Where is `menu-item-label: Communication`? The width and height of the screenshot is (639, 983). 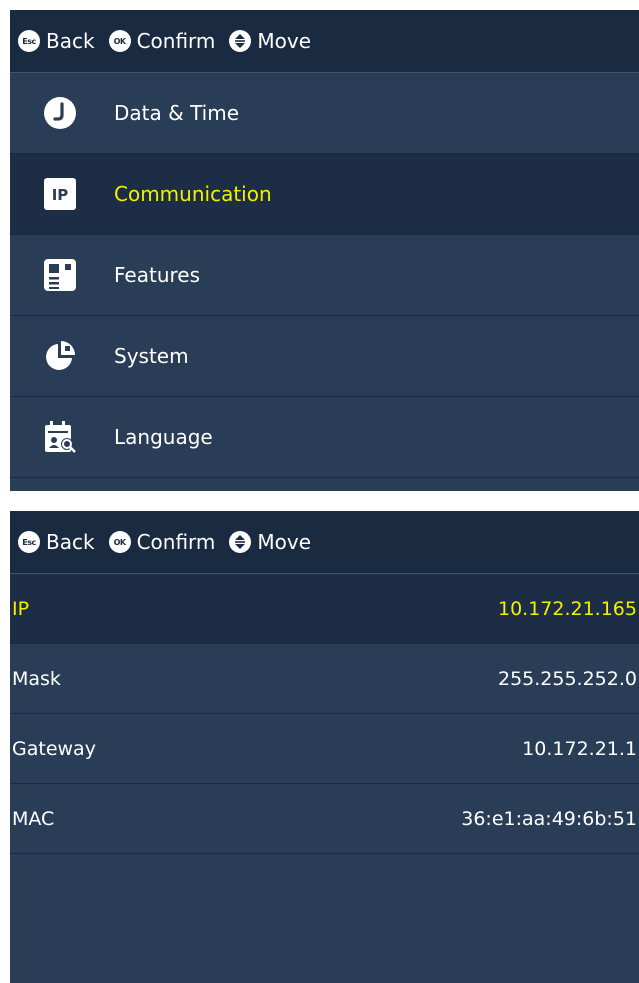
menu-item-label: Communication is located at coordinates (193, 194).